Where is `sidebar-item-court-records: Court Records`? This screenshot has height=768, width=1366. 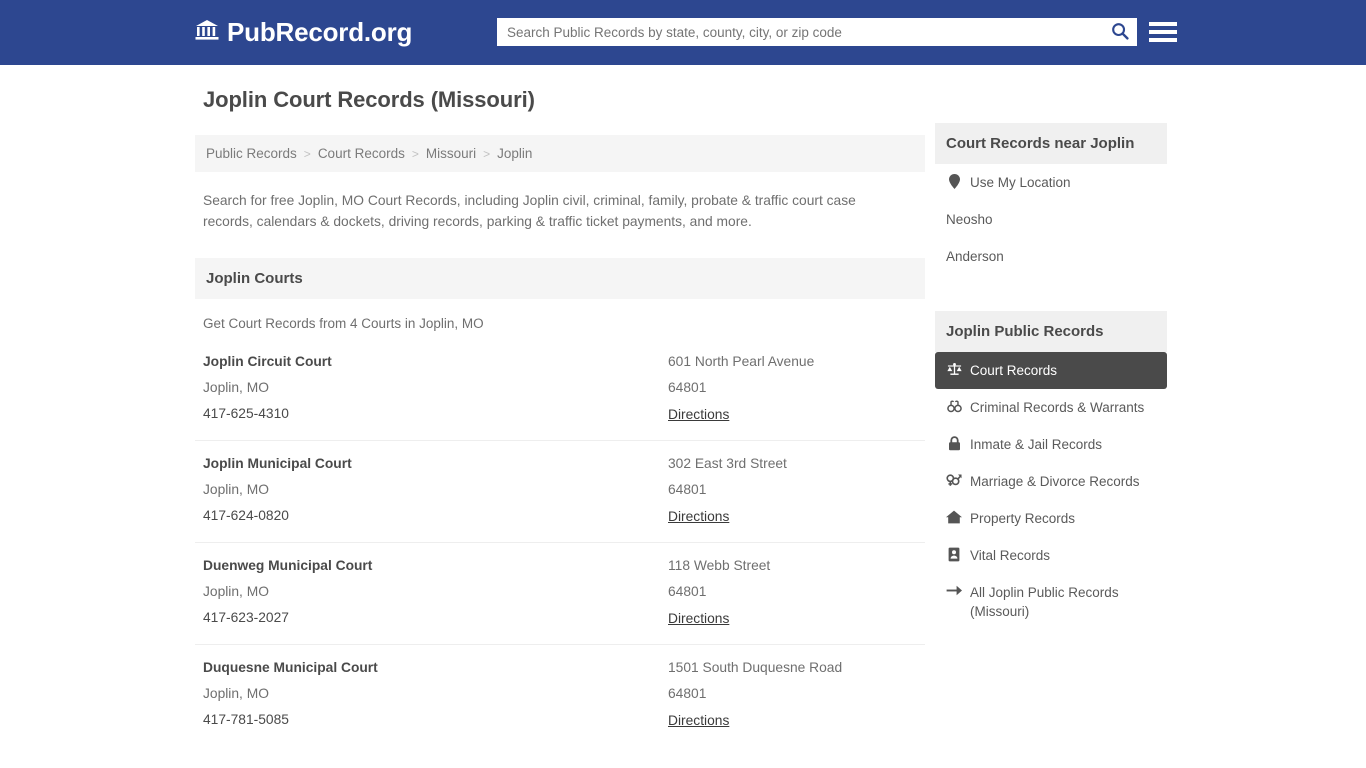 sidebar-item-court-records: Court Records is located at coordinates (1051, 370).